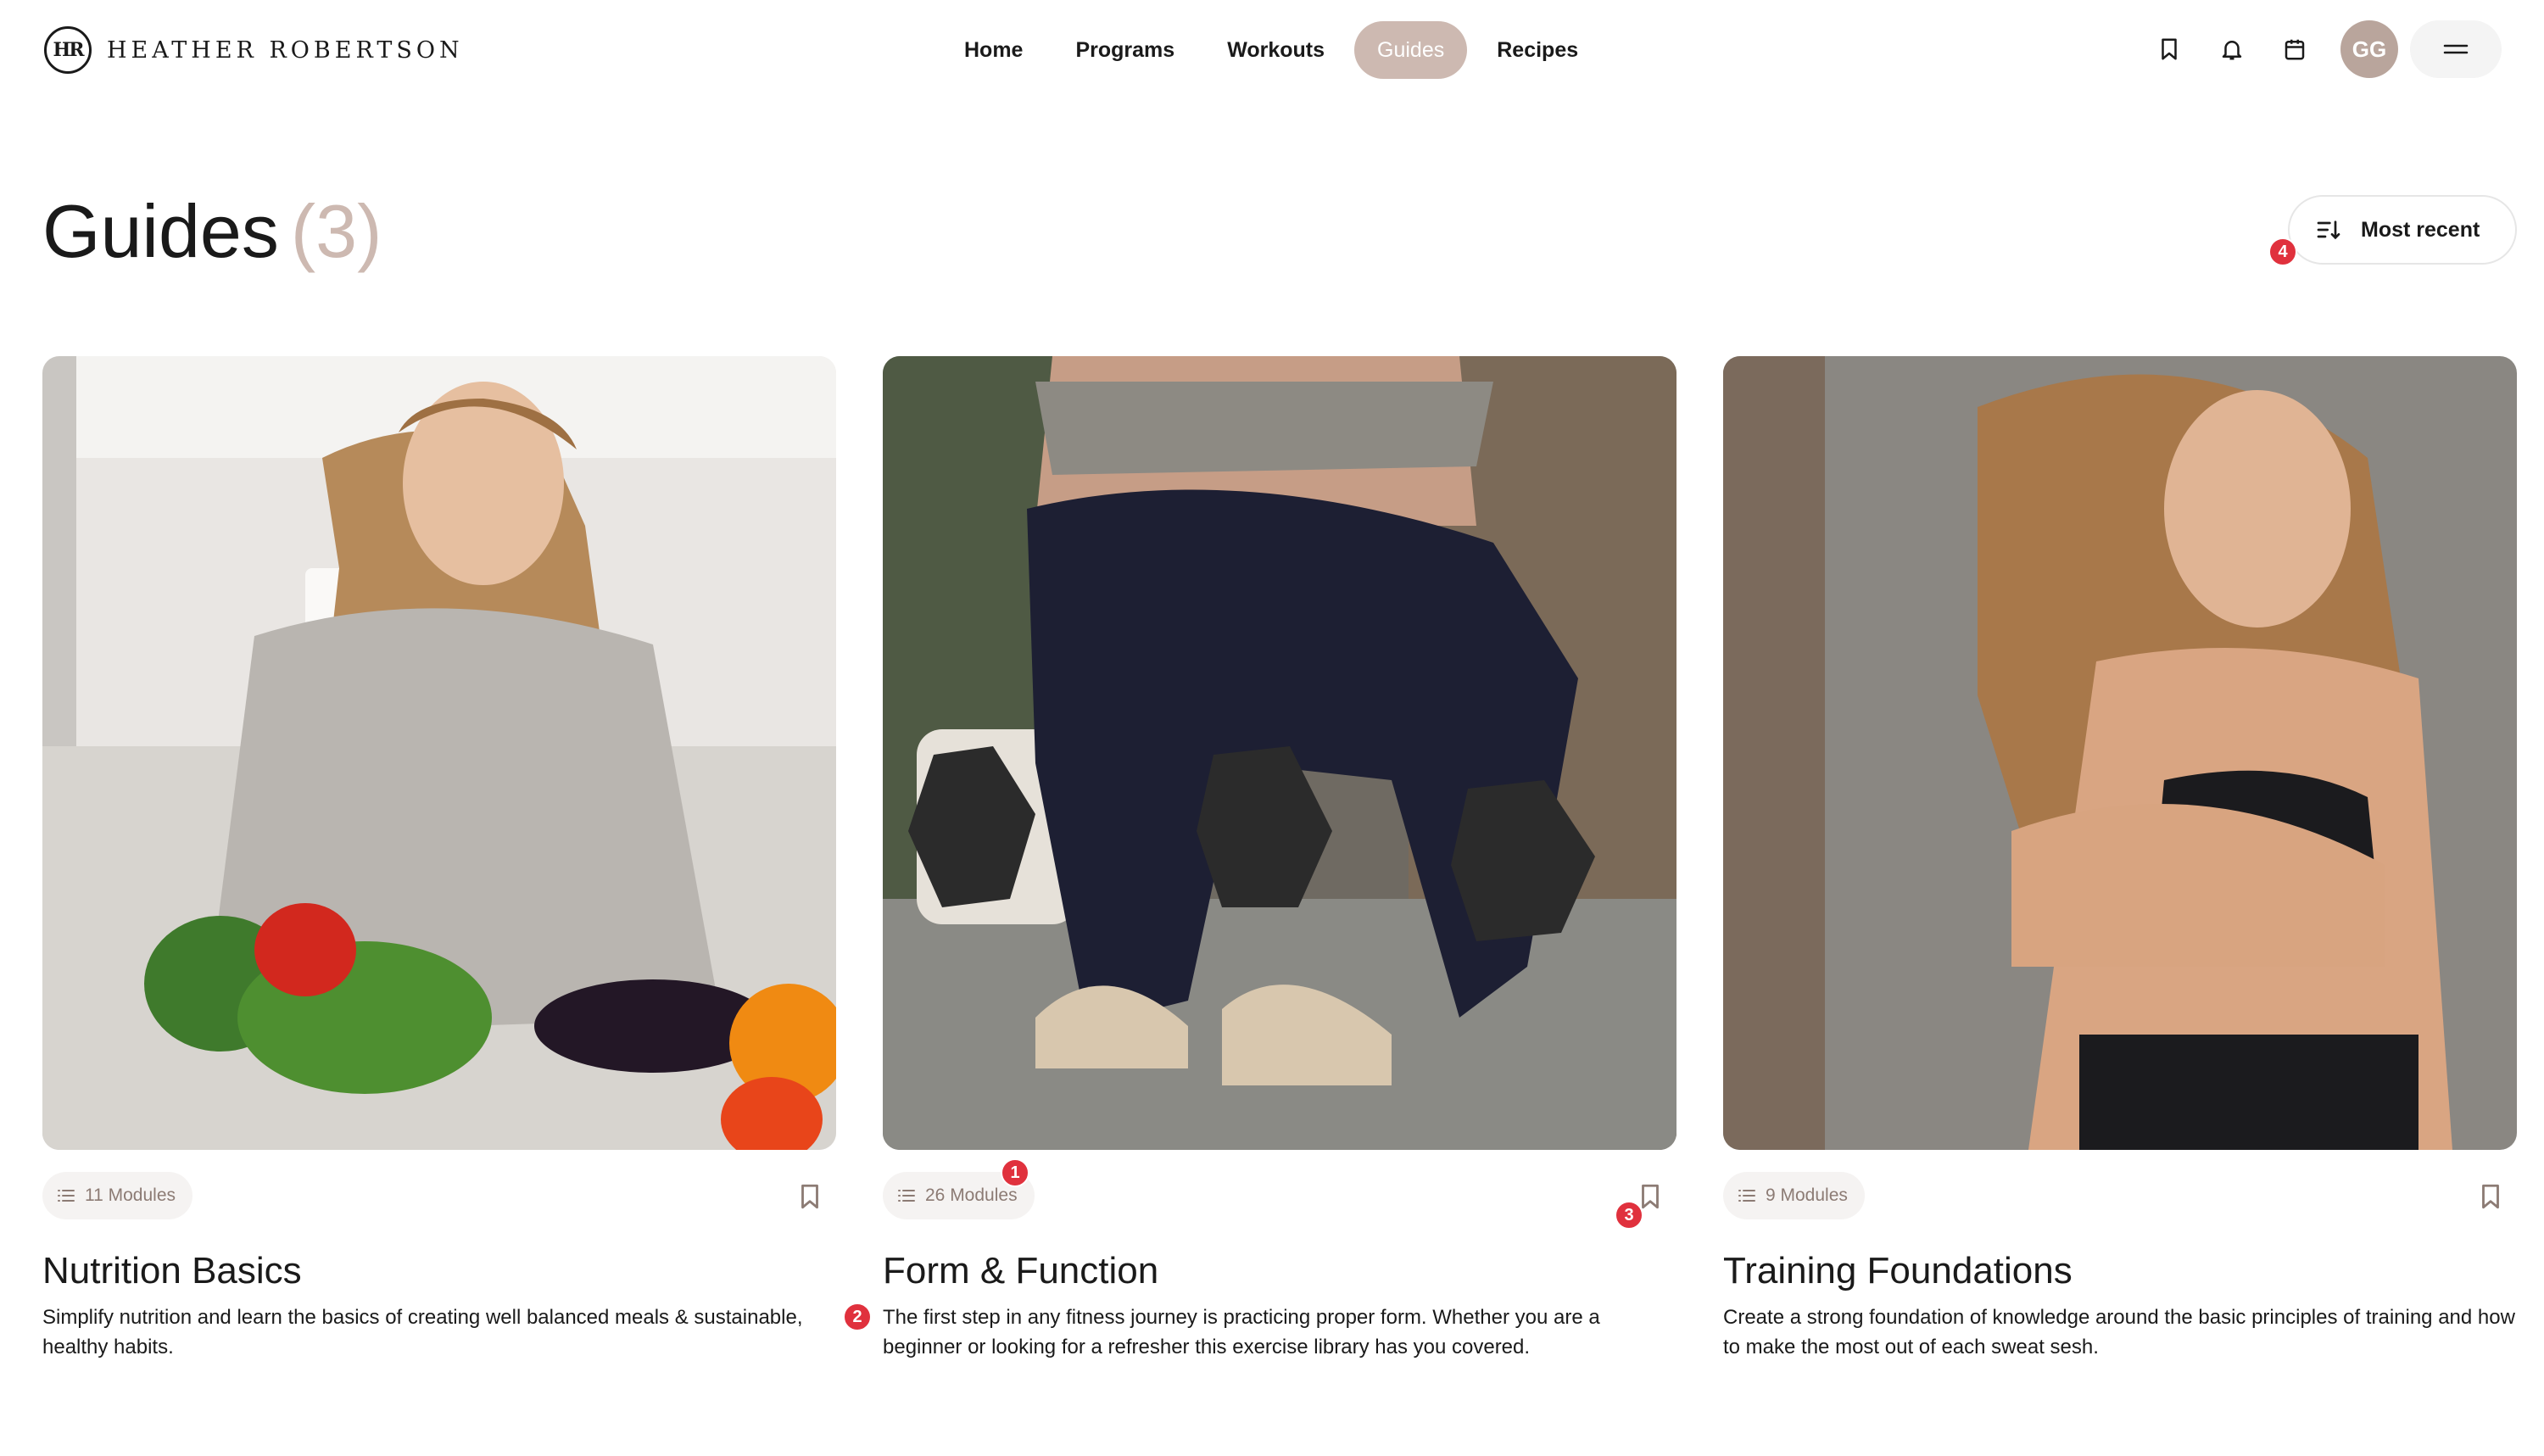  I want to click on annotation-marker: 4, so click(2282, 251).